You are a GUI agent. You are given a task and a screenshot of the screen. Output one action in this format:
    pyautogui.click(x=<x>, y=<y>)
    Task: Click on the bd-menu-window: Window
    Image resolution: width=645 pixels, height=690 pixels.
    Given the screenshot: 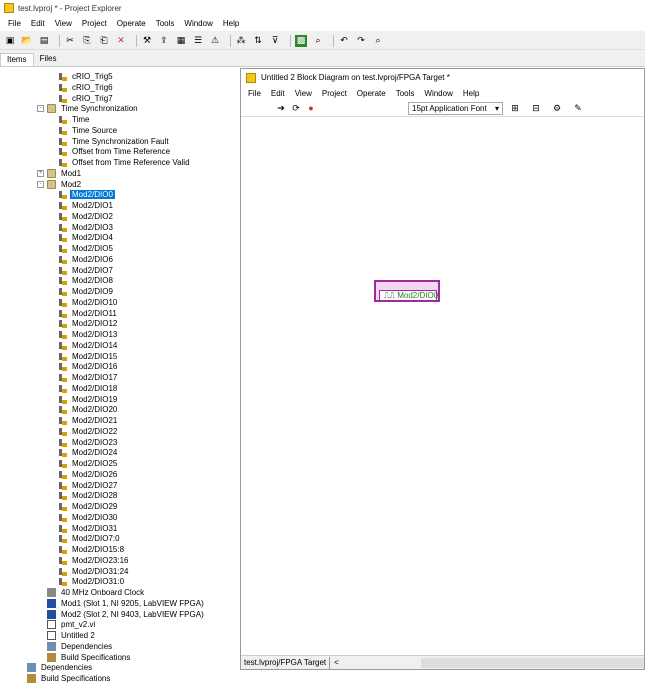 What is the action you would take?
    pyautogui.click(x=438, y=93)
    